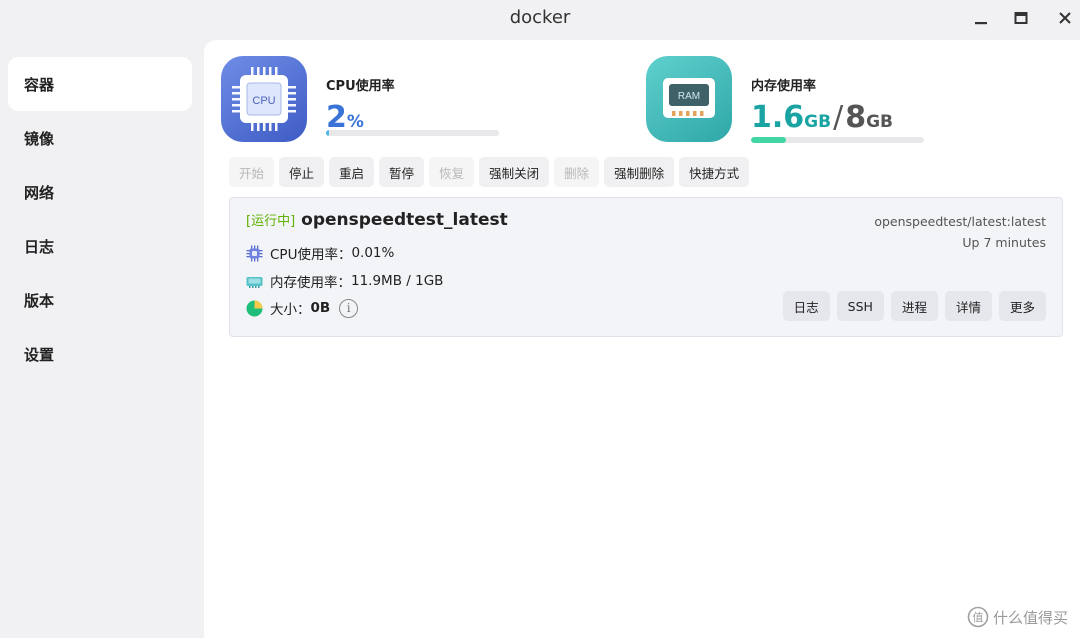 The width and height of the screenshot is (1080, 638). Describe the element at coordinates (349, 308) in the screenshot. I see `info-circle-icon: i` at that location.